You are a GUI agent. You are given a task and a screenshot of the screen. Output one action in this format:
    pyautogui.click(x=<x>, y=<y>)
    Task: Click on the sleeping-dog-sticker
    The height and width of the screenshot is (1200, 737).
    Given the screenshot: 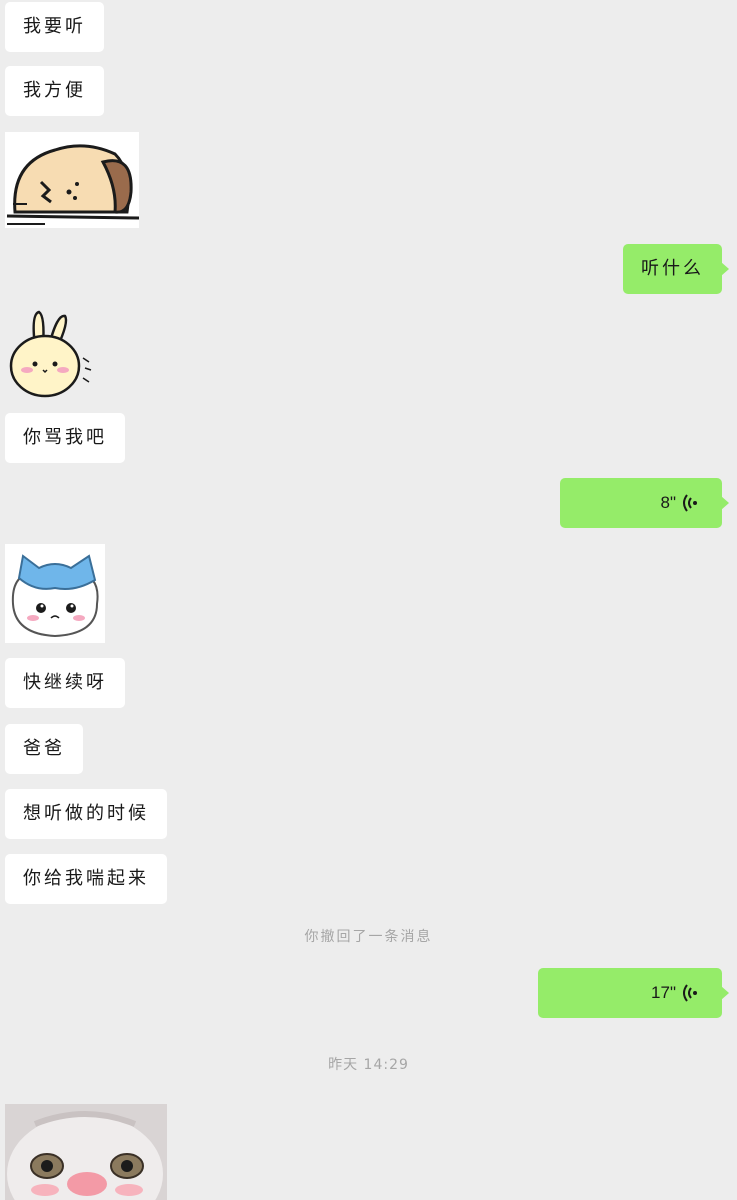 What is the action you would take?
    pyautogui.click(x=72, y=180)
    